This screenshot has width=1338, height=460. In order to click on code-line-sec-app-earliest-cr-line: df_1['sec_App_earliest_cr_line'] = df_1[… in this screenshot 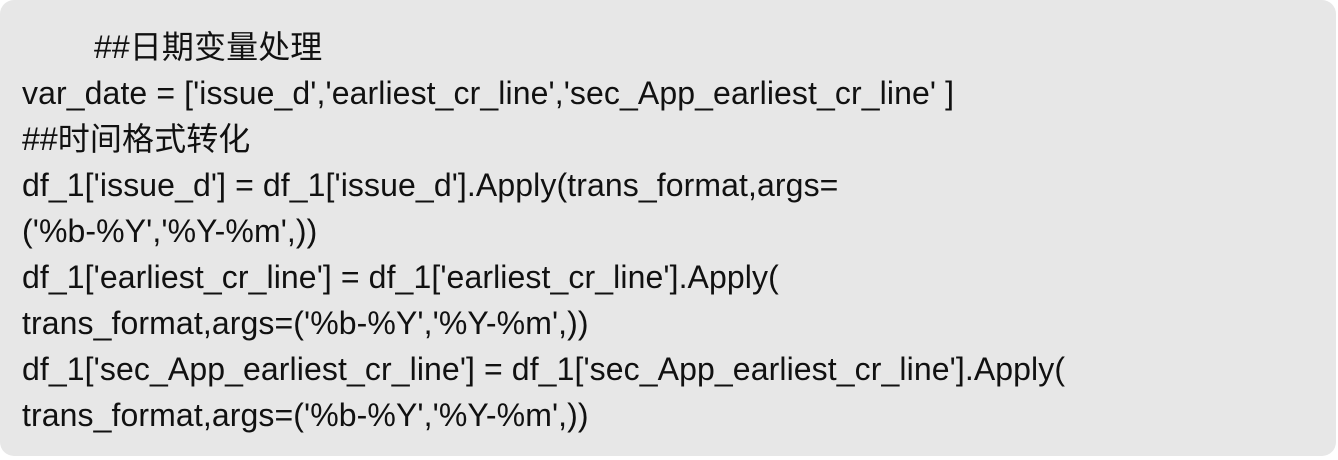, I will do `click(544, 369)`.